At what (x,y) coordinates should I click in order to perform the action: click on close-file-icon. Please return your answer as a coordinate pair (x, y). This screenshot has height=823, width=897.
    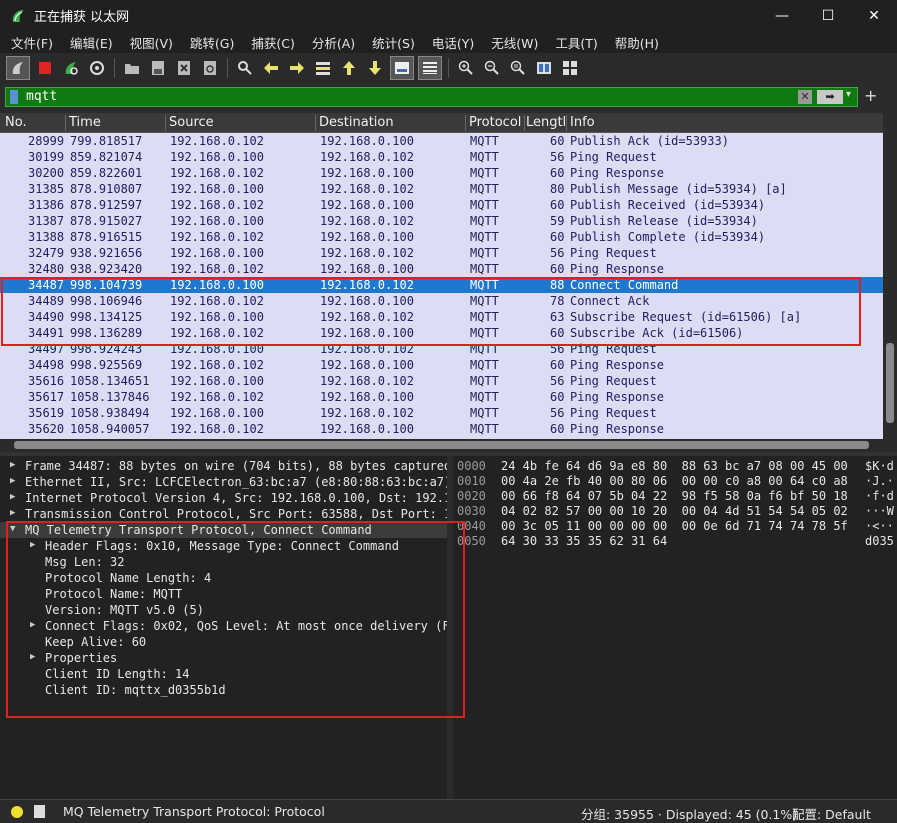
    Looking at the image, I should click on (184, 68).